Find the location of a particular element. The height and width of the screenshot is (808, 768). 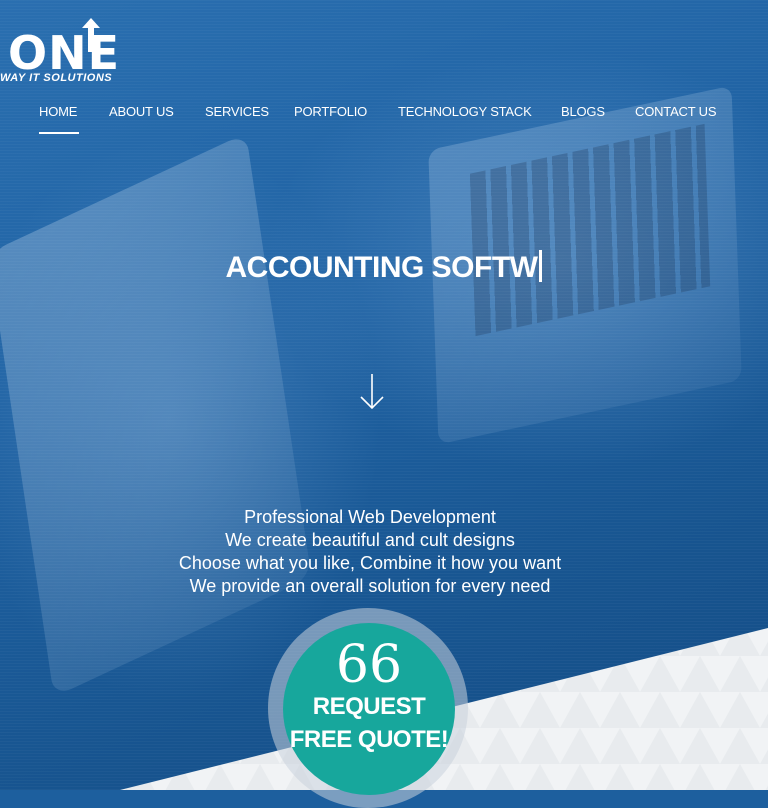

typing-cursor is located at coordinates (541, 266).